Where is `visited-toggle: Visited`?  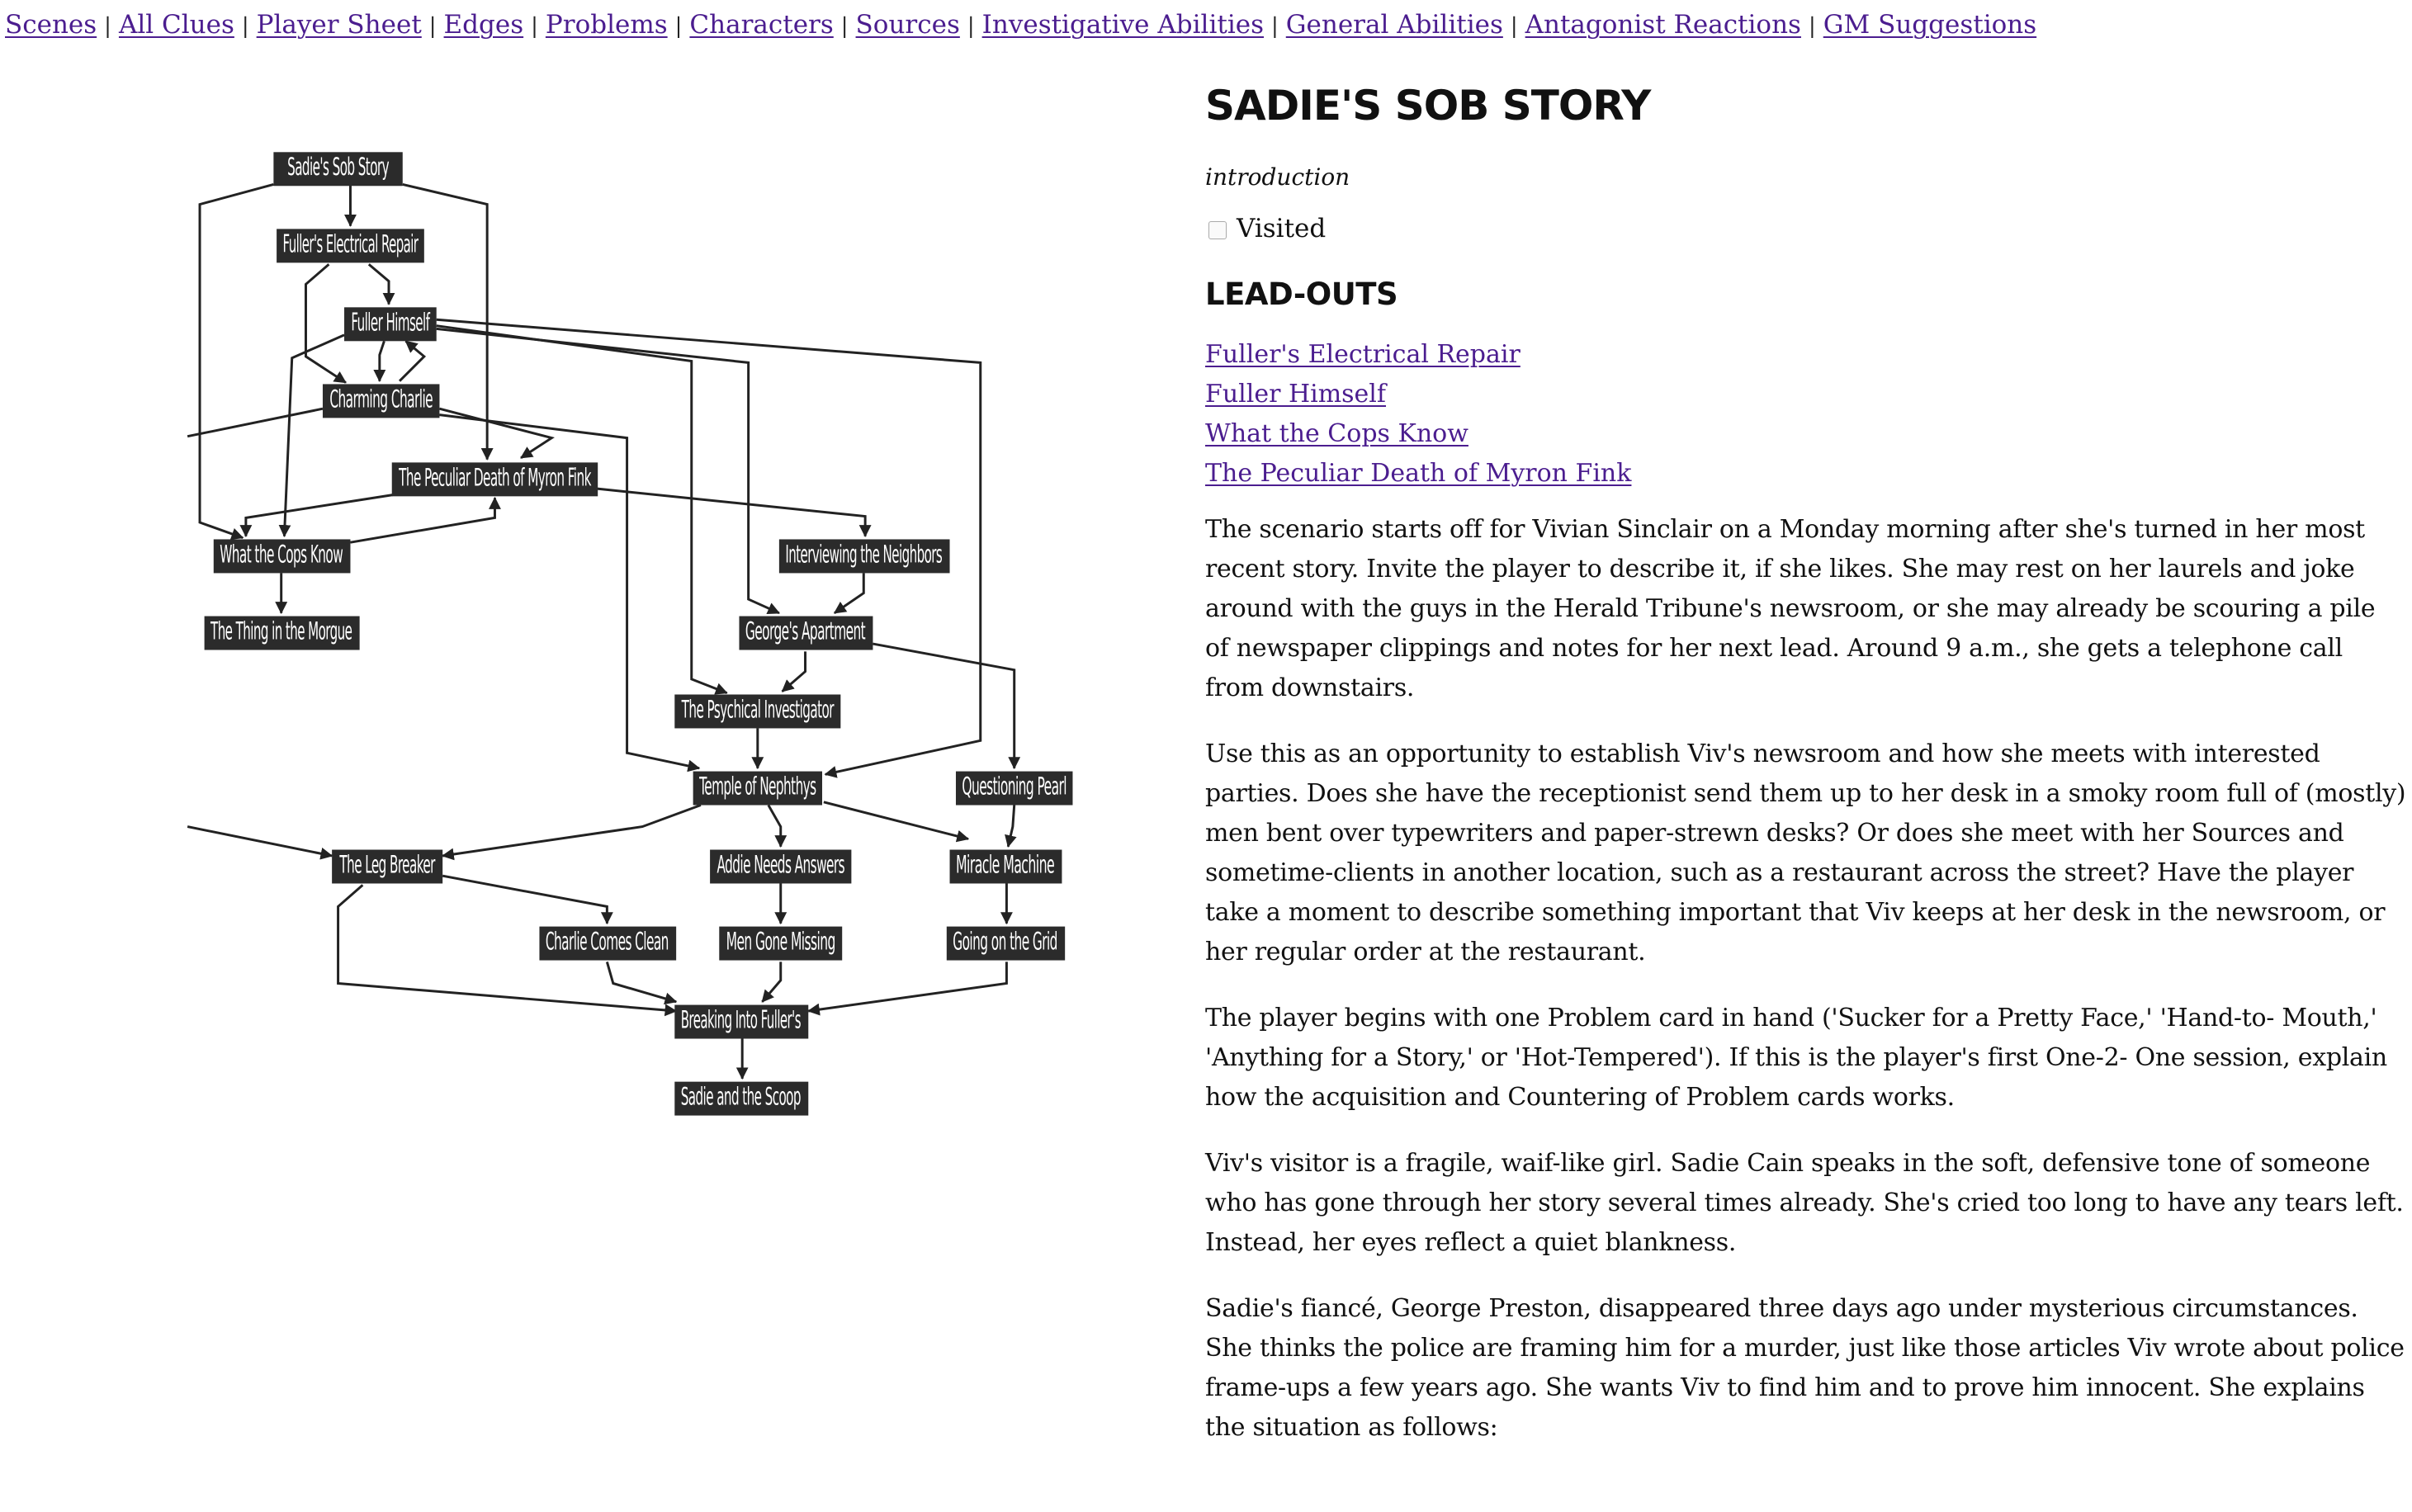 visited-toggle: Visited is located at coordinates (1805, 228).